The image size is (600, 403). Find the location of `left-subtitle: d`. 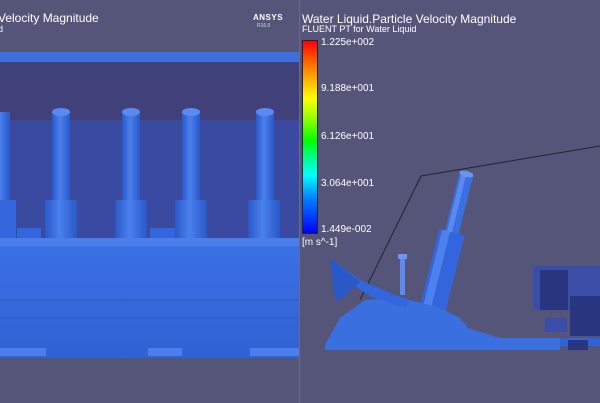

left-subtitle: d is located at coordinates (2, 29).